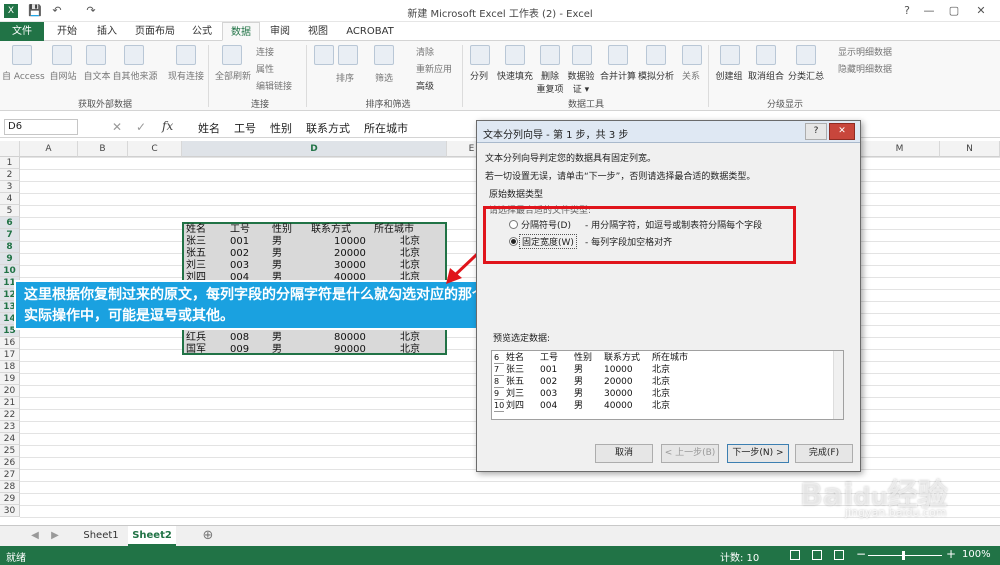  What do you see at coordinates (239, 254) in the screenshot?
I see `table-cell: 002` at bounding box center [239, 254].